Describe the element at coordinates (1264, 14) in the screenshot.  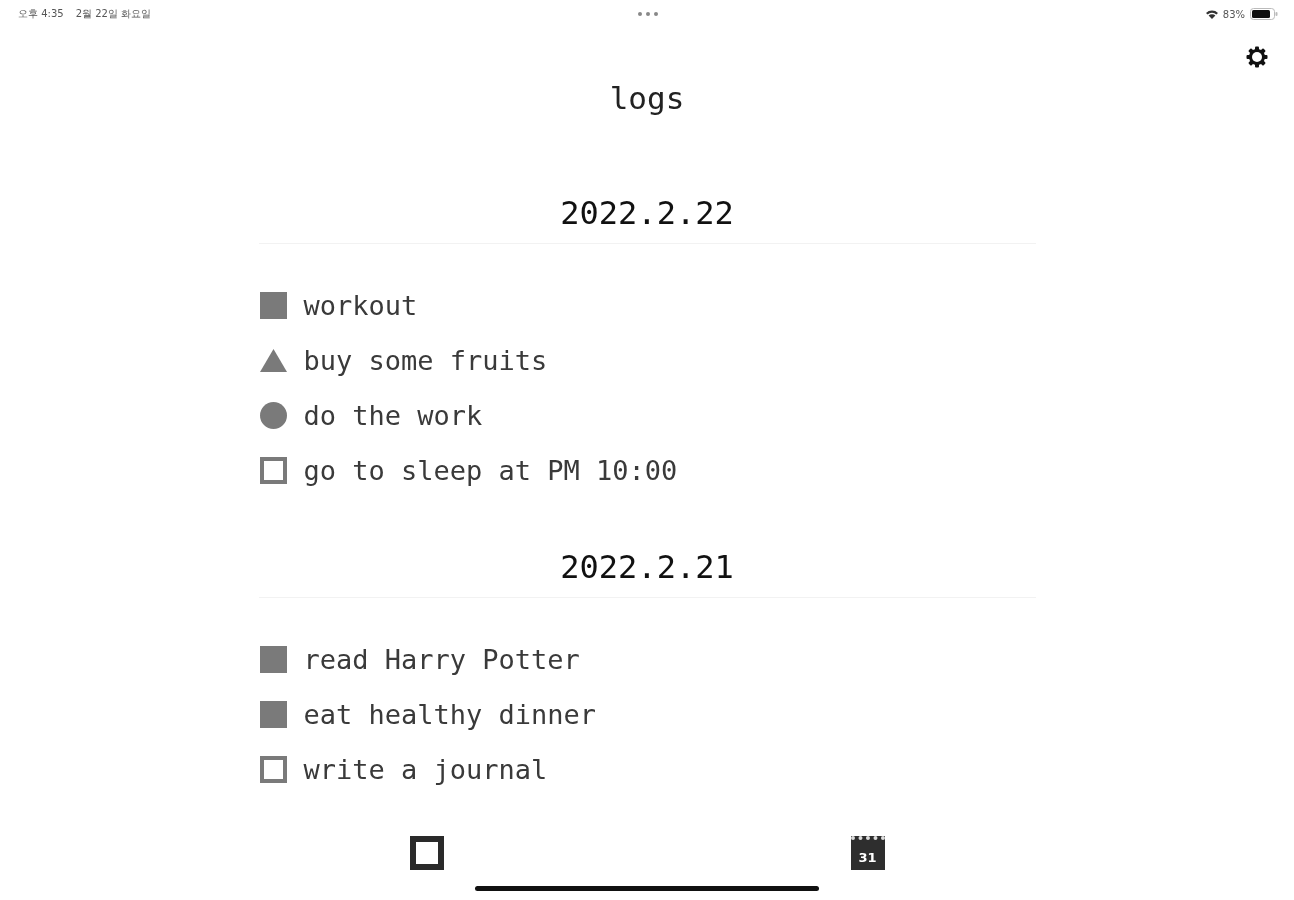
I see `battery-icon` at that location.